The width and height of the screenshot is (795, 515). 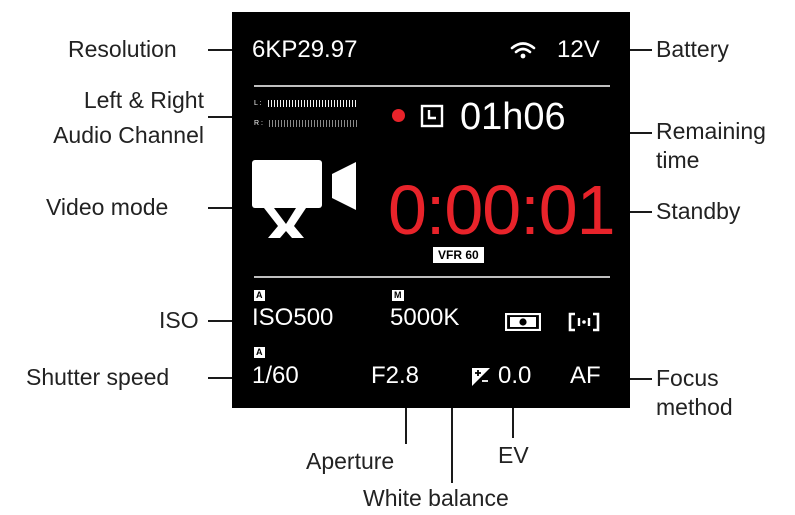 What do you see at coordinates (436, 498) in the screenshot?
I see `callout-white-balance: White balance` at bounding box center [436, 498].